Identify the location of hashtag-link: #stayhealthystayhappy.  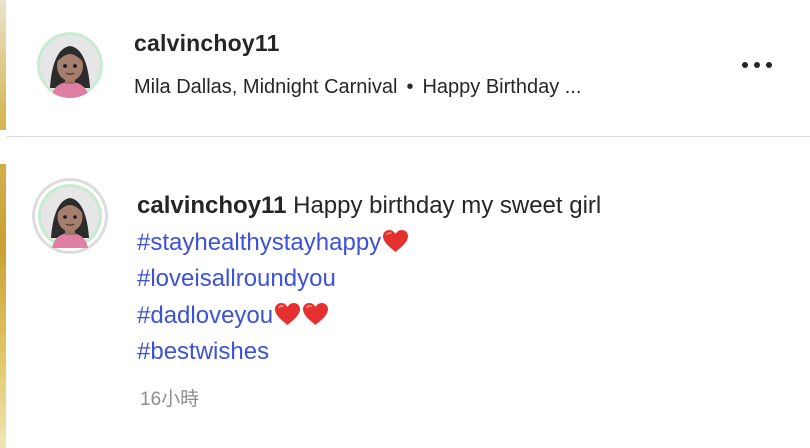
(259, 242).